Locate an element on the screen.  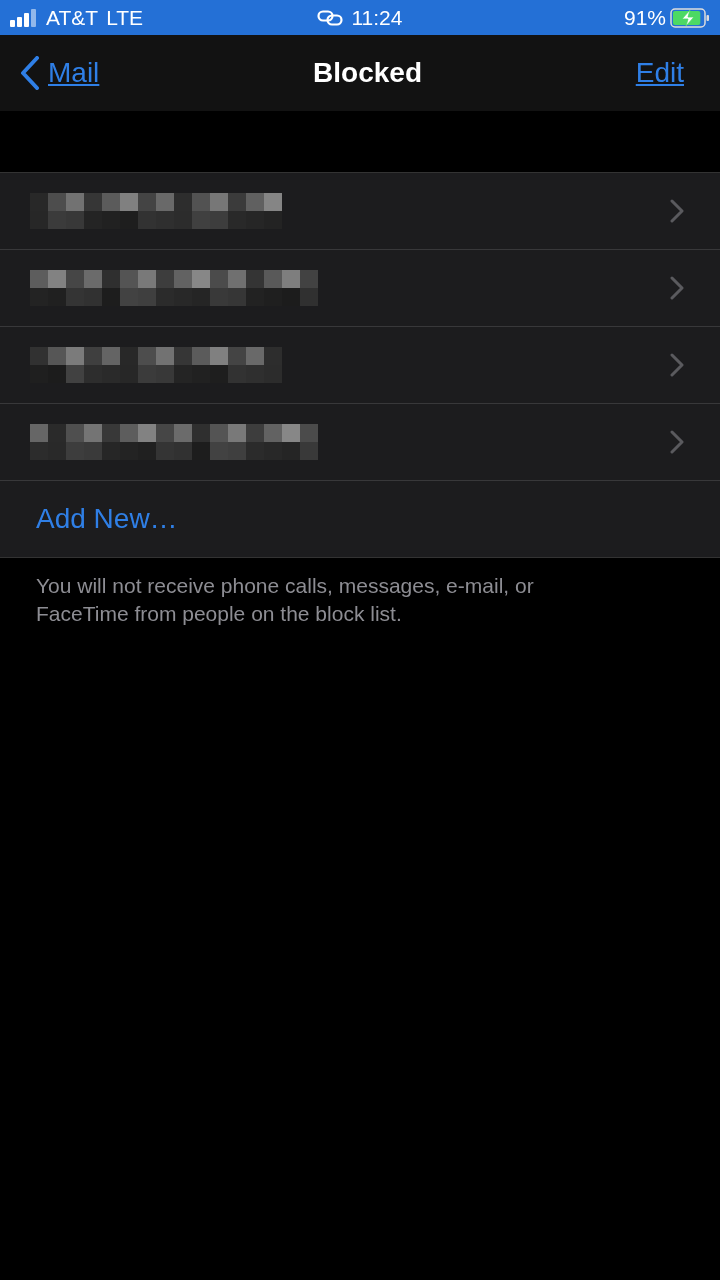
link-icon is located at coordinates (330, 17).